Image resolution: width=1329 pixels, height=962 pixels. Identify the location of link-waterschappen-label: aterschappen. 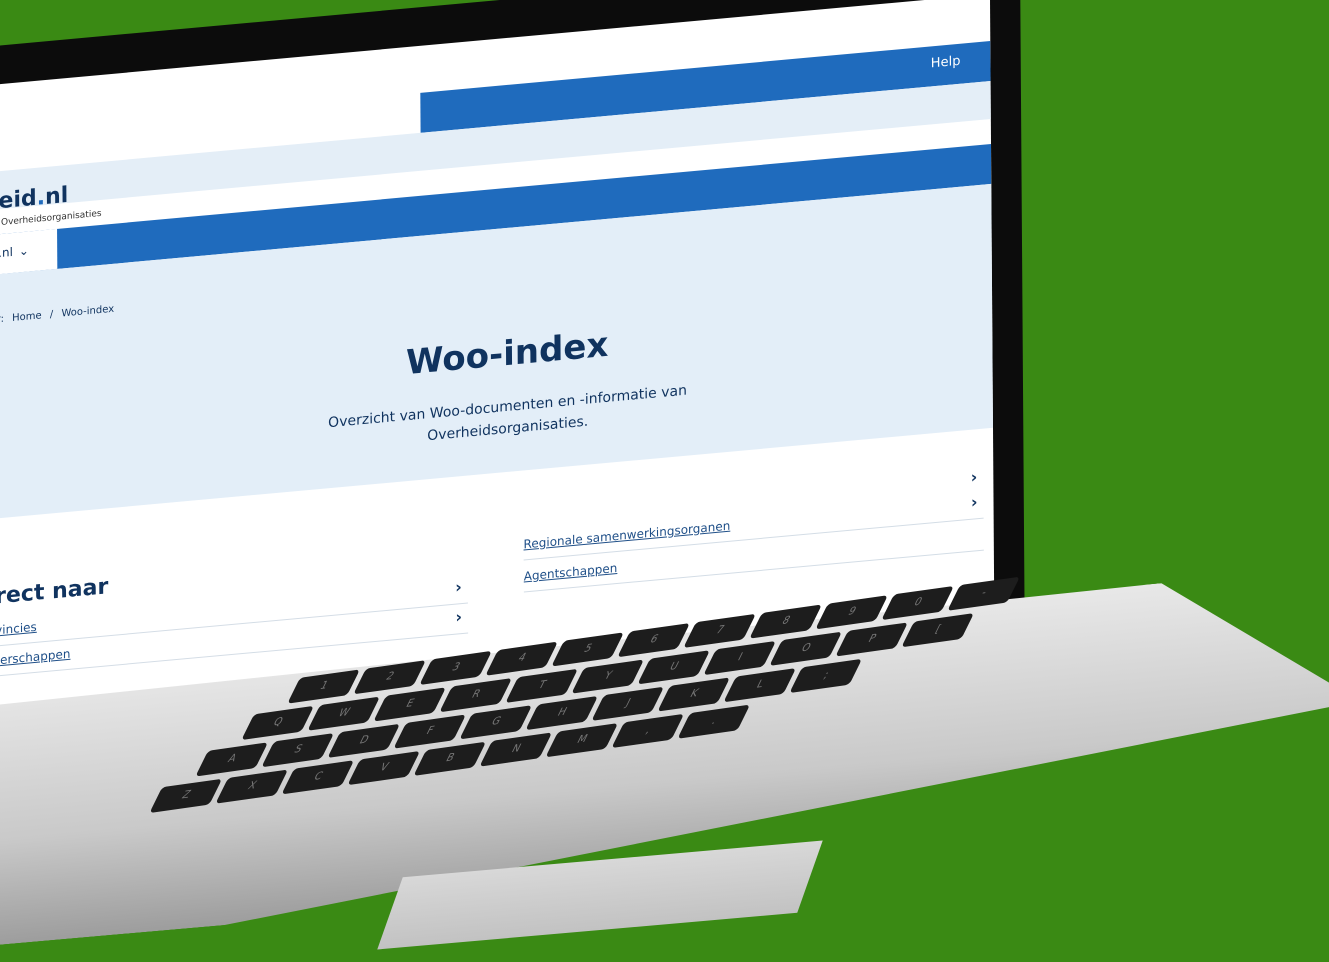
(35, 657).